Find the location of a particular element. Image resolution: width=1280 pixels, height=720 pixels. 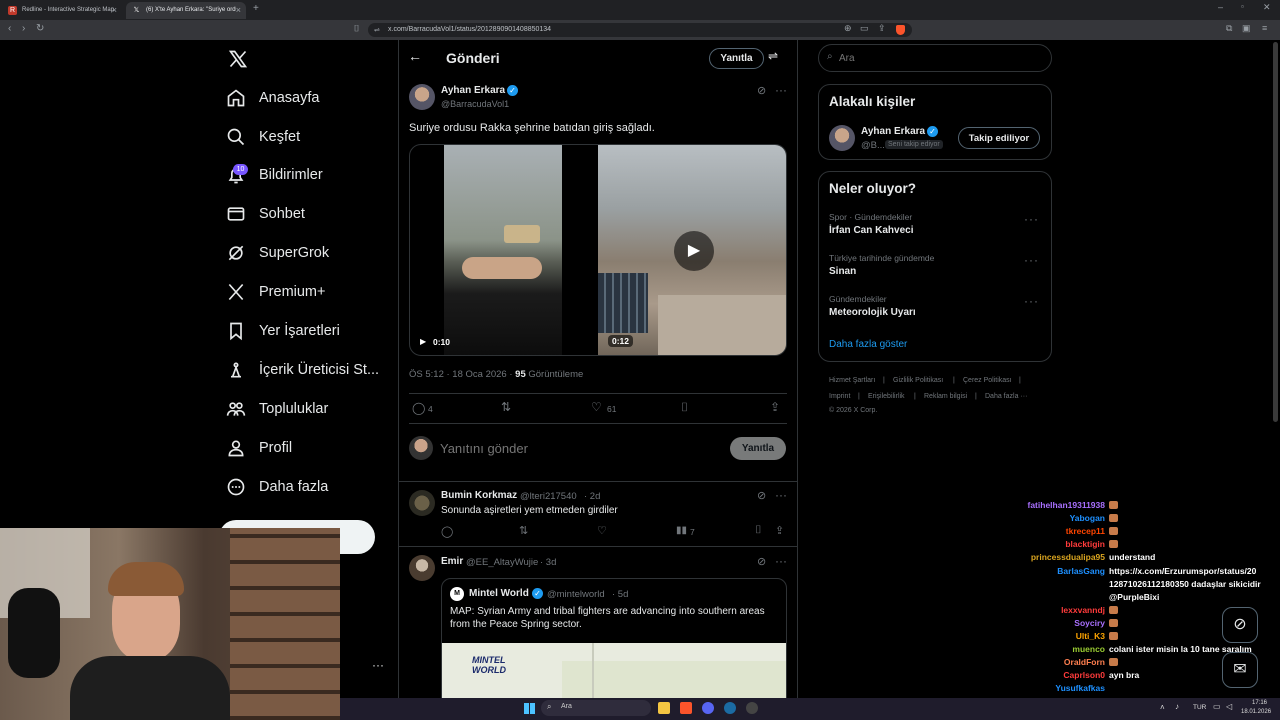

filter-icon: ⇌ is located at coordinates (773, 56).